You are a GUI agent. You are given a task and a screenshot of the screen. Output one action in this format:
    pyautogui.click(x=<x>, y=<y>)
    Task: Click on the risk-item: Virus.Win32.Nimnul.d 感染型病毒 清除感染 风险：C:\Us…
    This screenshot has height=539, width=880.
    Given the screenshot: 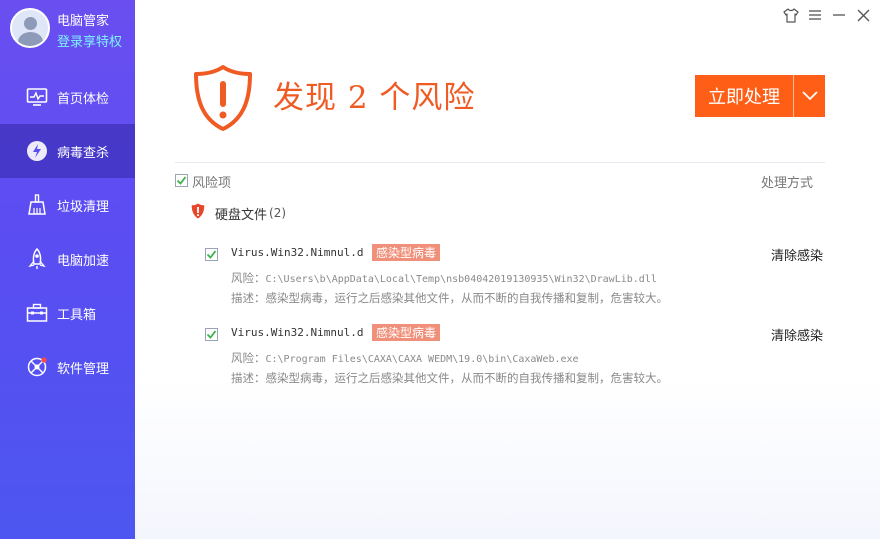 What is the action you would take?
    pyautogui.click(x=517, y=275)
    